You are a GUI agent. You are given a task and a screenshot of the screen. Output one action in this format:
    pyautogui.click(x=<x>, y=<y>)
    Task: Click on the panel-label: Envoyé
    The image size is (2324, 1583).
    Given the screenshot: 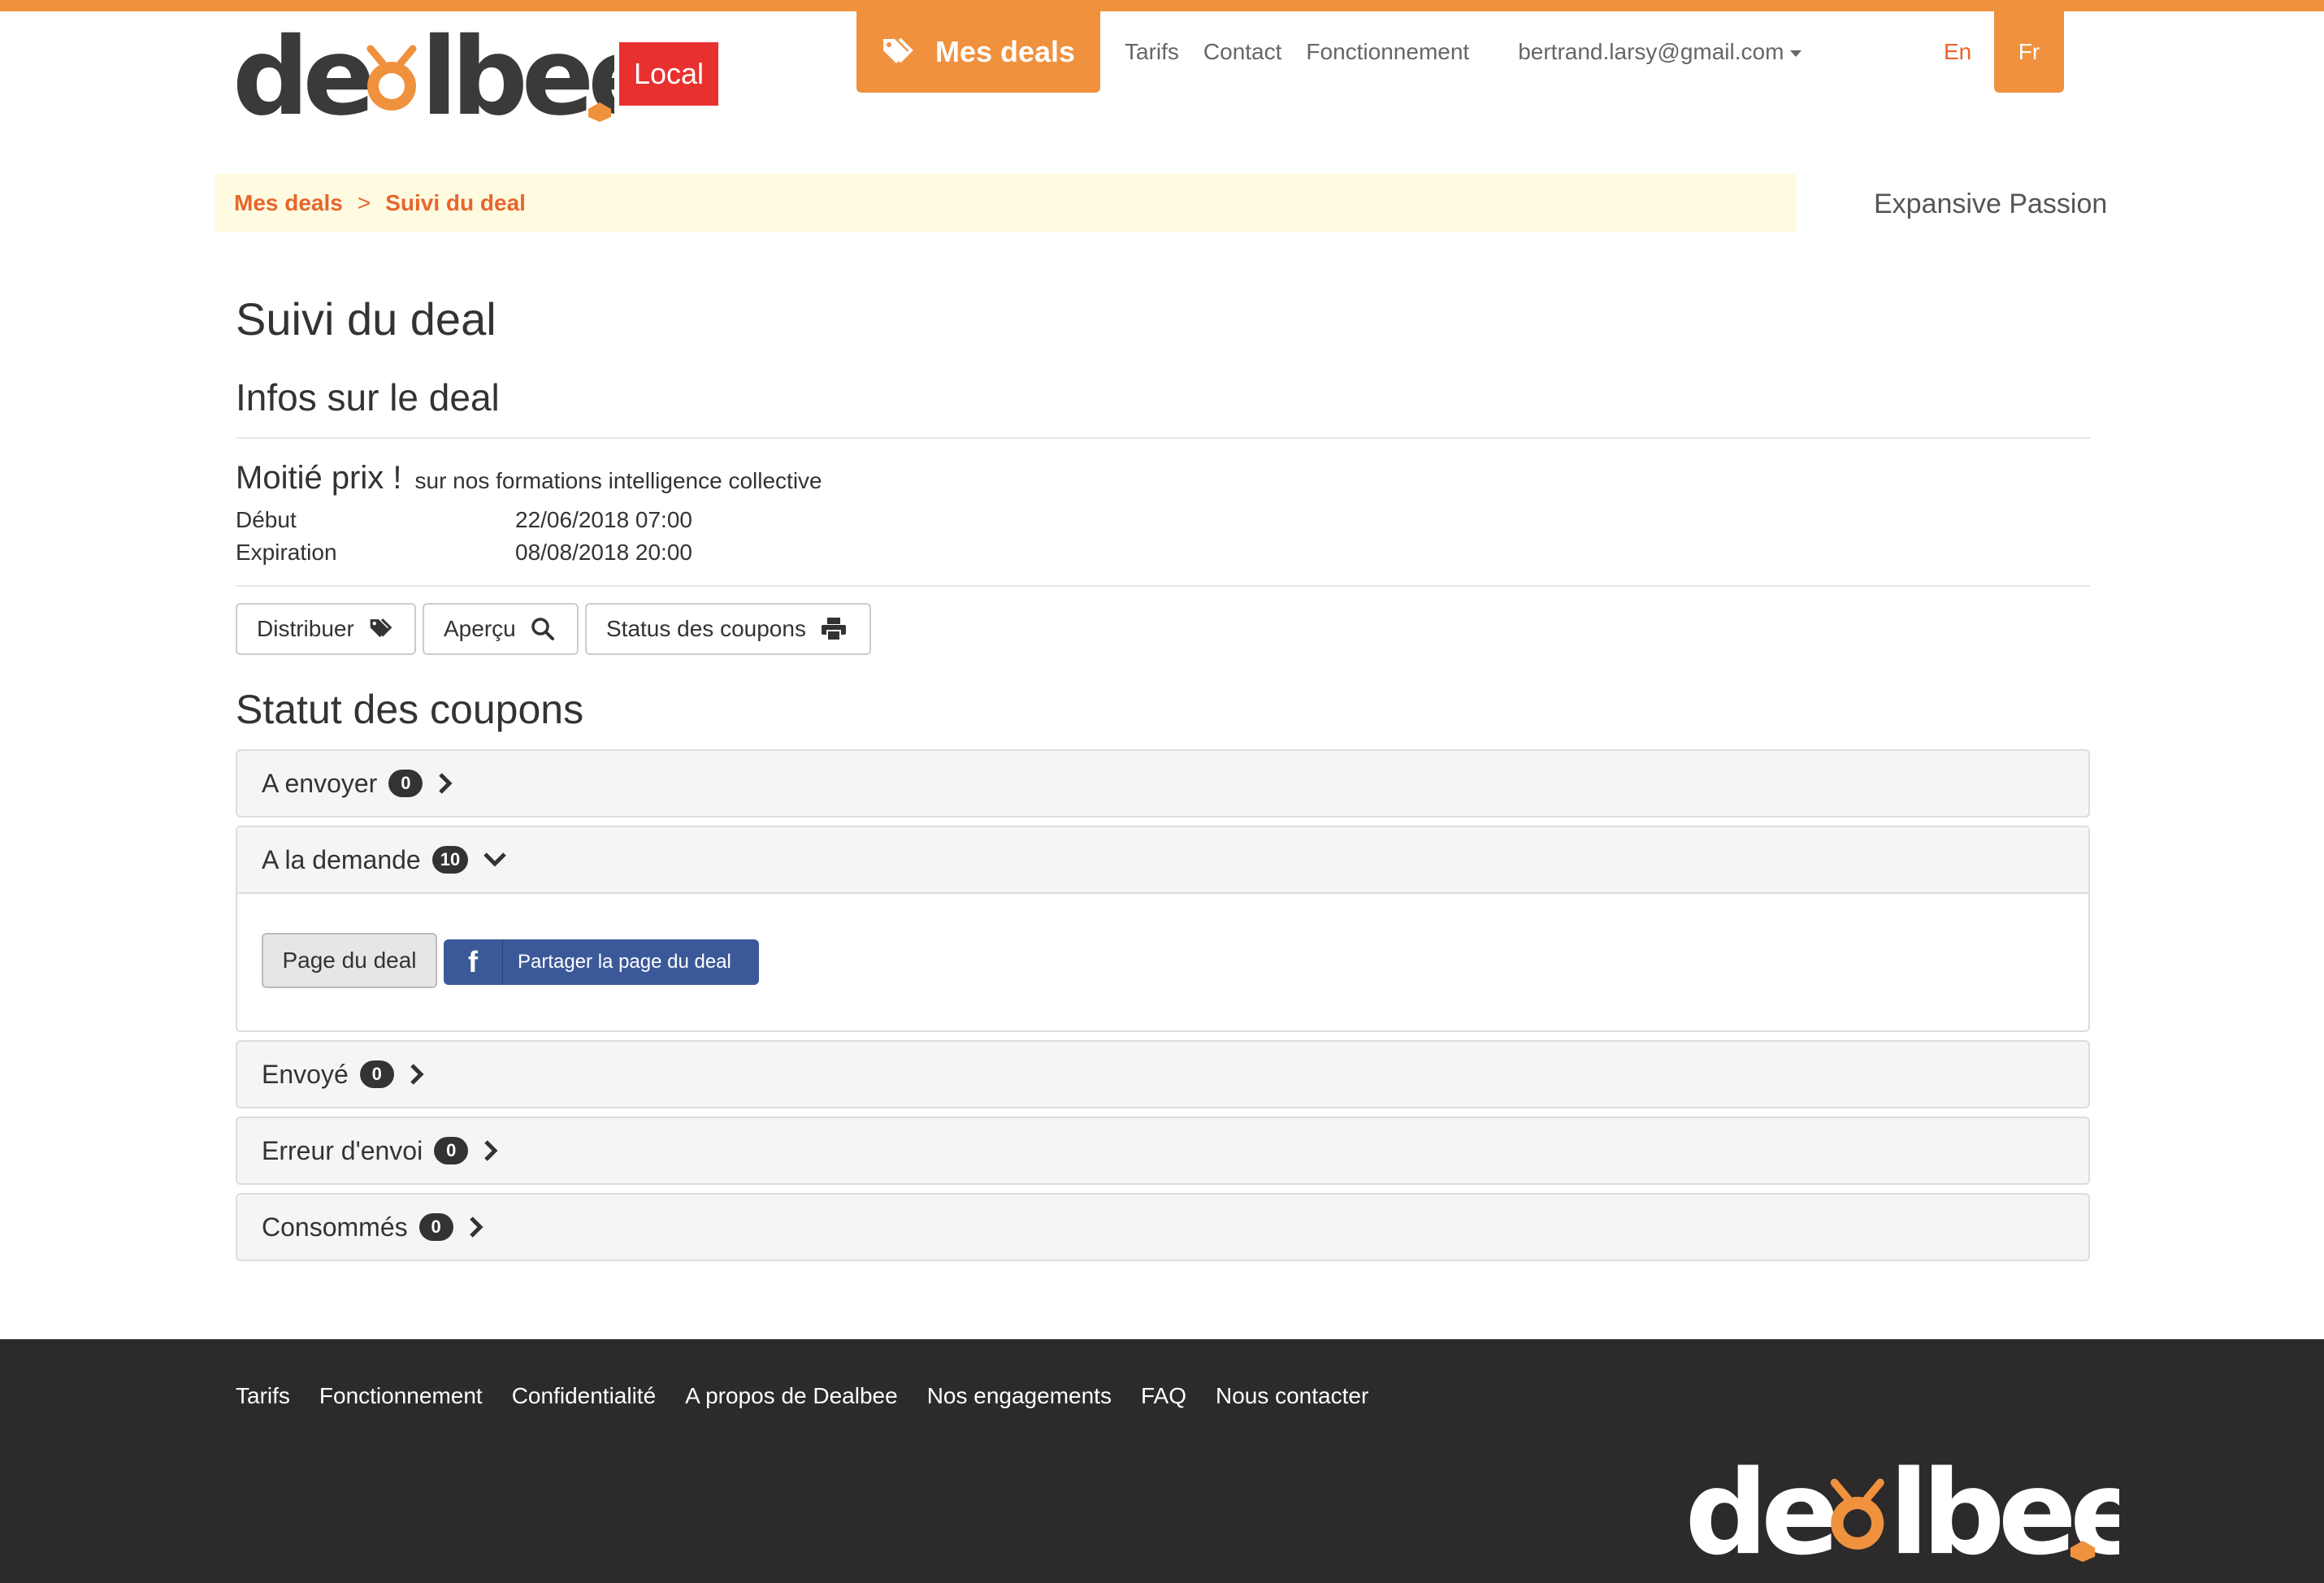 What is the action you would take?
    pyautogui.click(x=306, y=1074)
    